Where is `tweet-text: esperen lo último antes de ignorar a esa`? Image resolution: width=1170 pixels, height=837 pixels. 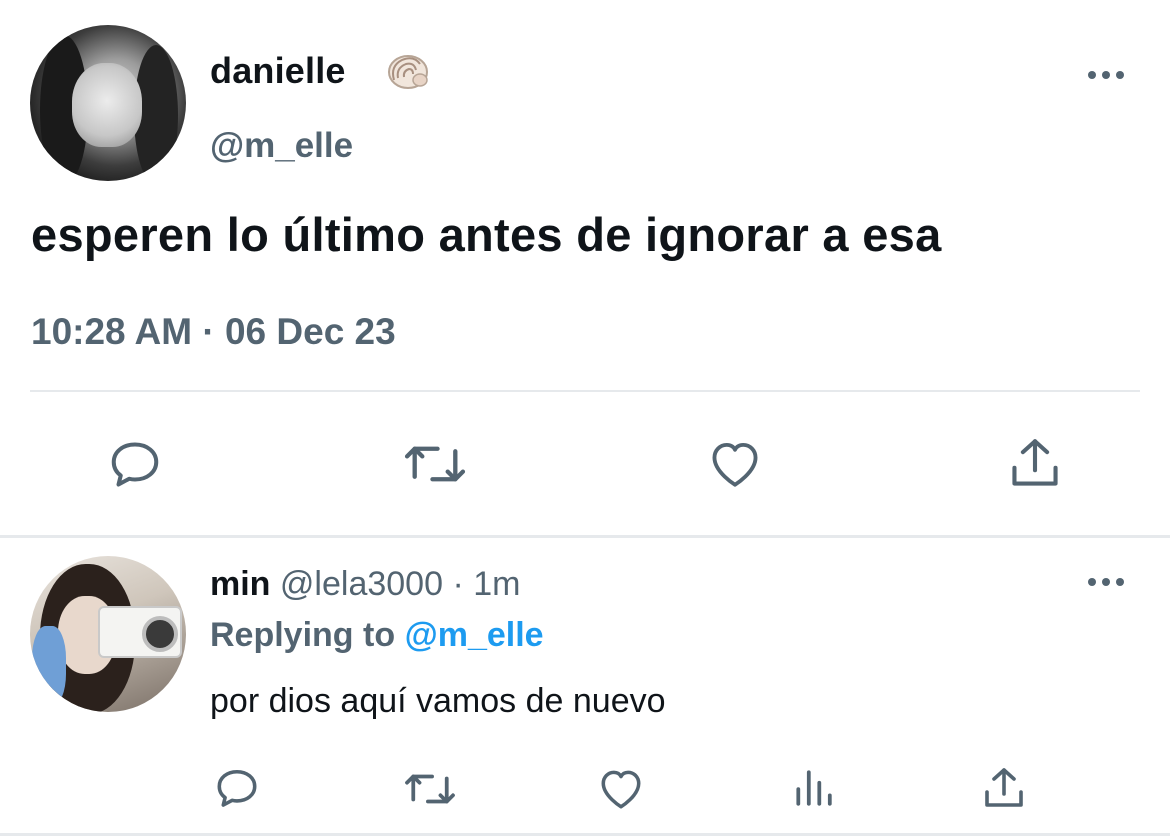
tweet-text: esperen lo último antes de ignorar a esa is located at coordinates (486, 234).